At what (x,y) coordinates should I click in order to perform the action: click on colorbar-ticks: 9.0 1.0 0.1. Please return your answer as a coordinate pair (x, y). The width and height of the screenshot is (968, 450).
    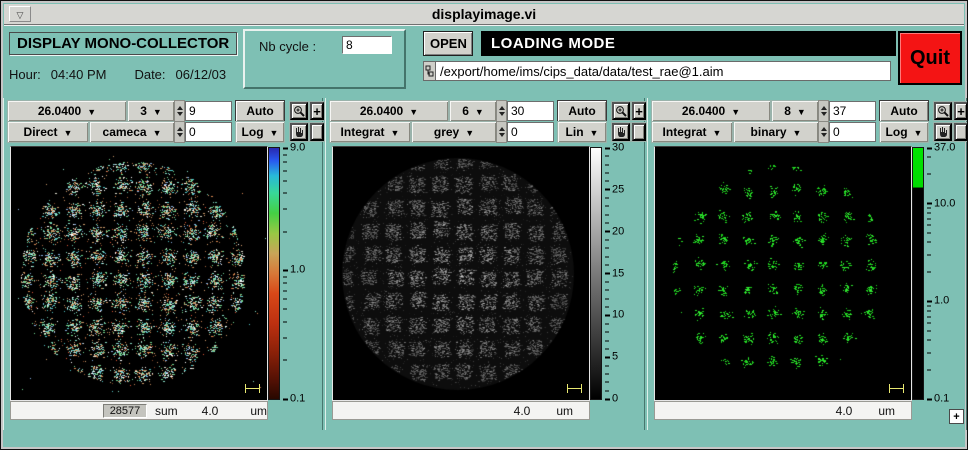
    Looking at the image, I should click on (303, 273).